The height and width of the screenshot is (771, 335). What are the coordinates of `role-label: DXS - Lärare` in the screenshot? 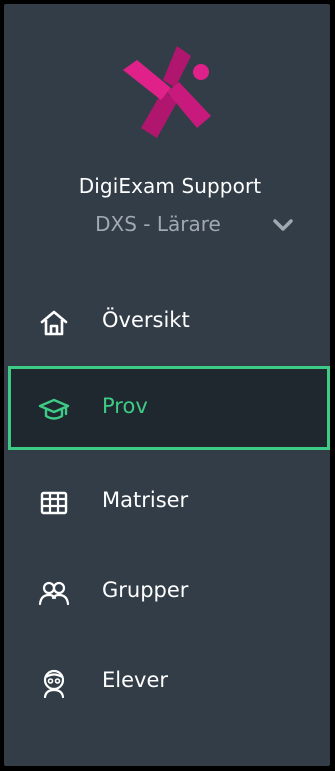 It's located at (158, 224).